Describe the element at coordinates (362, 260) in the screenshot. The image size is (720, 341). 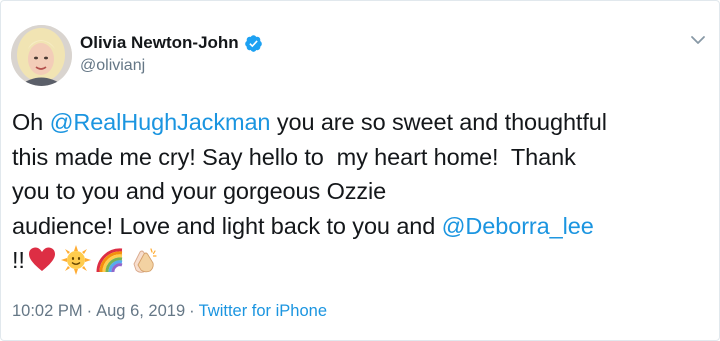
I see `tweet-line-5: !!` at that location.